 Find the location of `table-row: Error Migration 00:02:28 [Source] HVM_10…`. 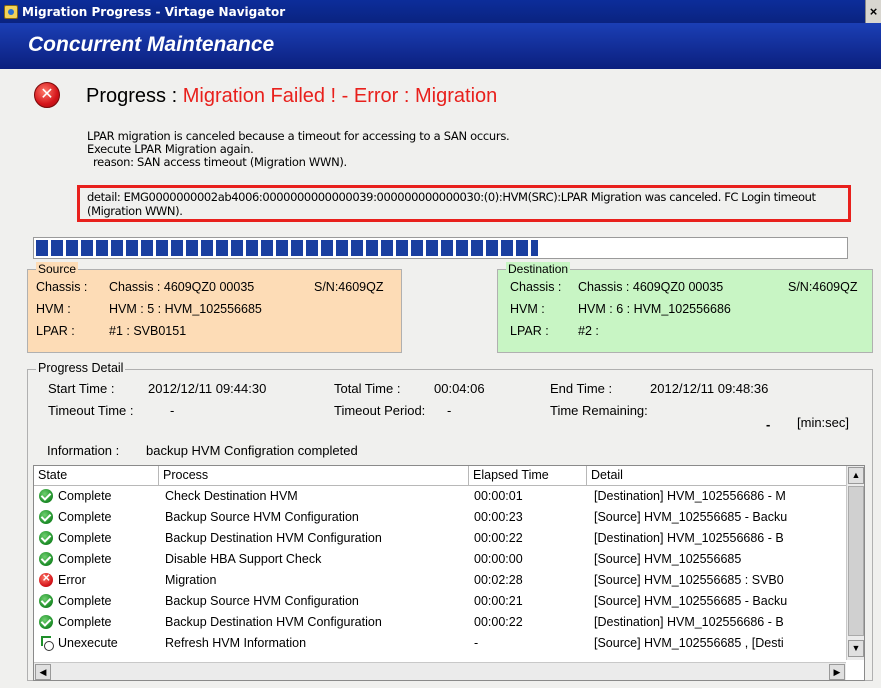

table-row: Error Migration 00:02:28 [Source] HVM_10… is located at coordinates (440, 580).